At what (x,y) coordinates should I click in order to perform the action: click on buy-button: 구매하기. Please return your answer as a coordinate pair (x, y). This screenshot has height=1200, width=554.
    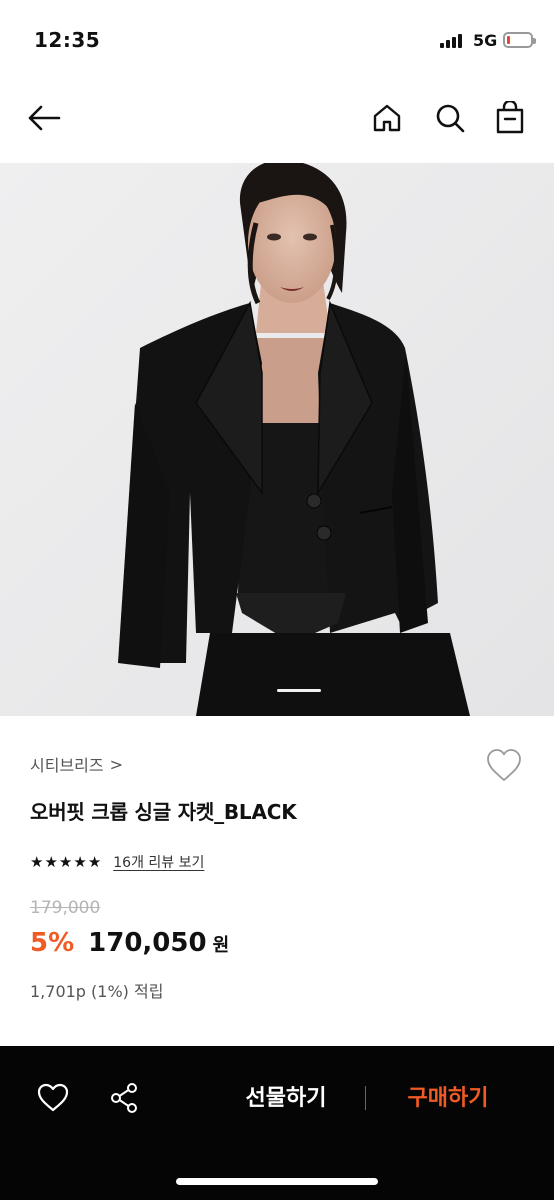
    Looking at the image, I should click on (448, 1098).